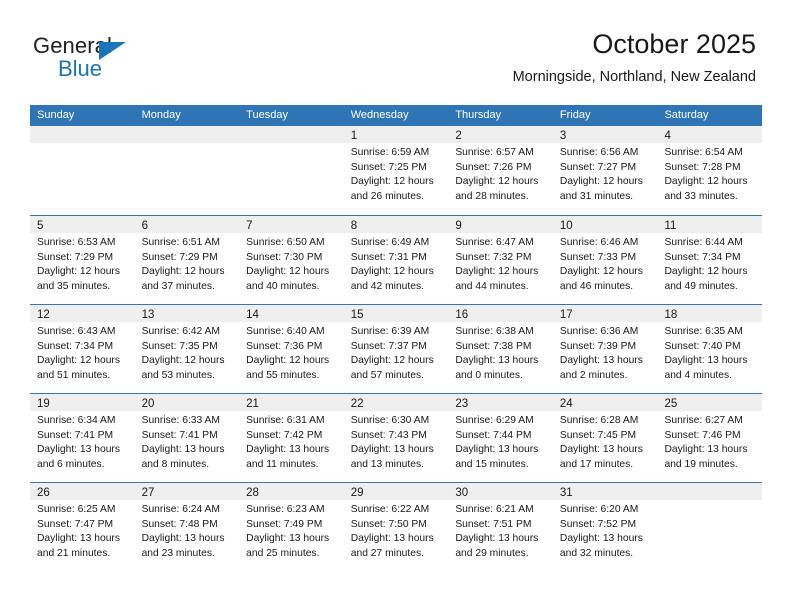 Image resolution: width=792 pixels, height=612 pixels. I want to click on day-number-band: 27, so click(187, 491).